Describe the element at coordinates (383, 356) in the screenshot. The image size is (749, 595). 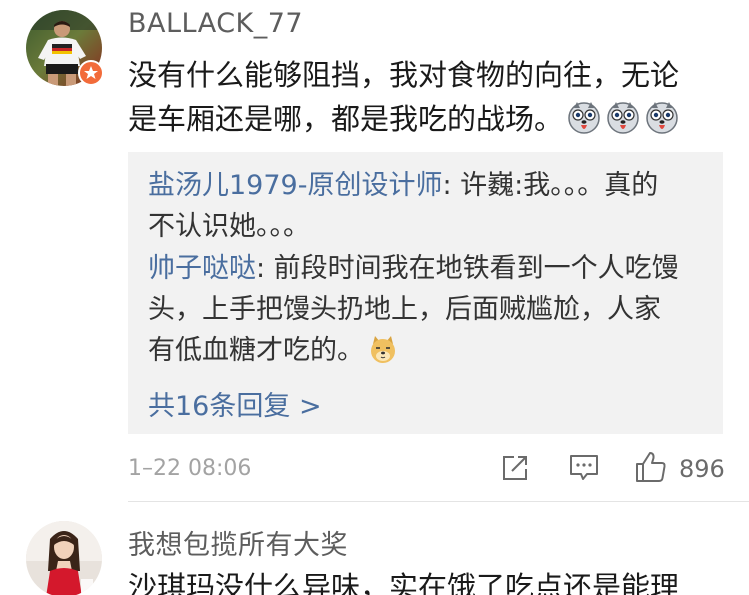
I see `doge-emoji` at that location.